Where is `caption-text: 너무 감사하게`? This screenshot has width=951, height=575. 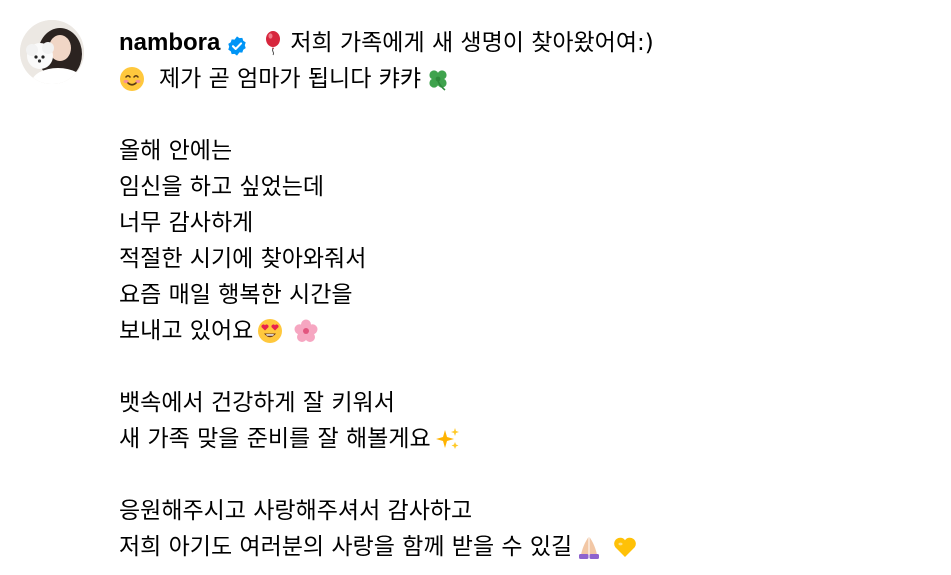
caption-text: 너무 감사하게 is located at coordinates (186, 223).